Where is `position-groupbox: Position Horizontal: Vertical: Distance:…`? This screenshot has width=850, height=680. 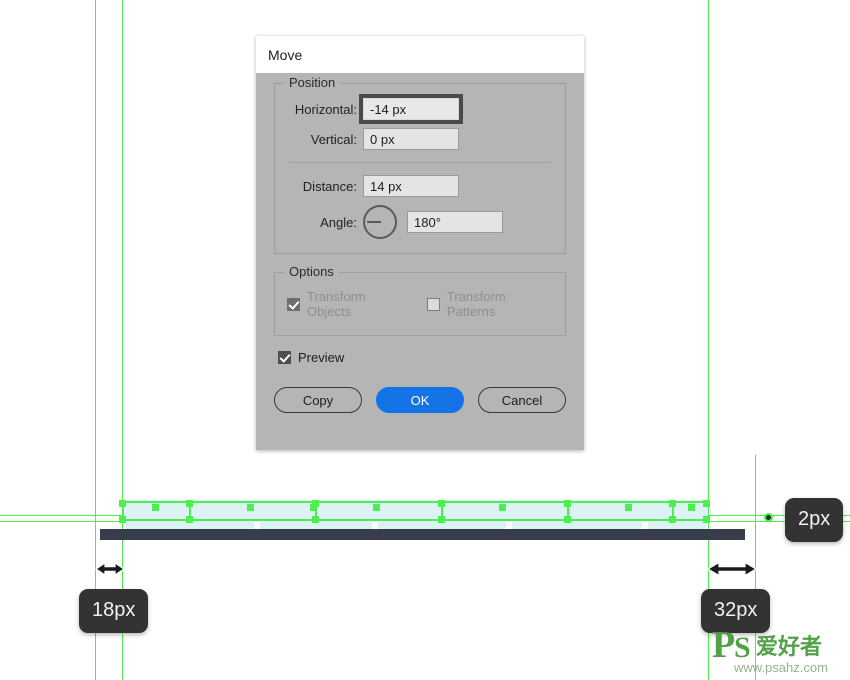
position-groupbox: Position Horizontal: Vertical: Distance:… is located at coordinates (420, 164).